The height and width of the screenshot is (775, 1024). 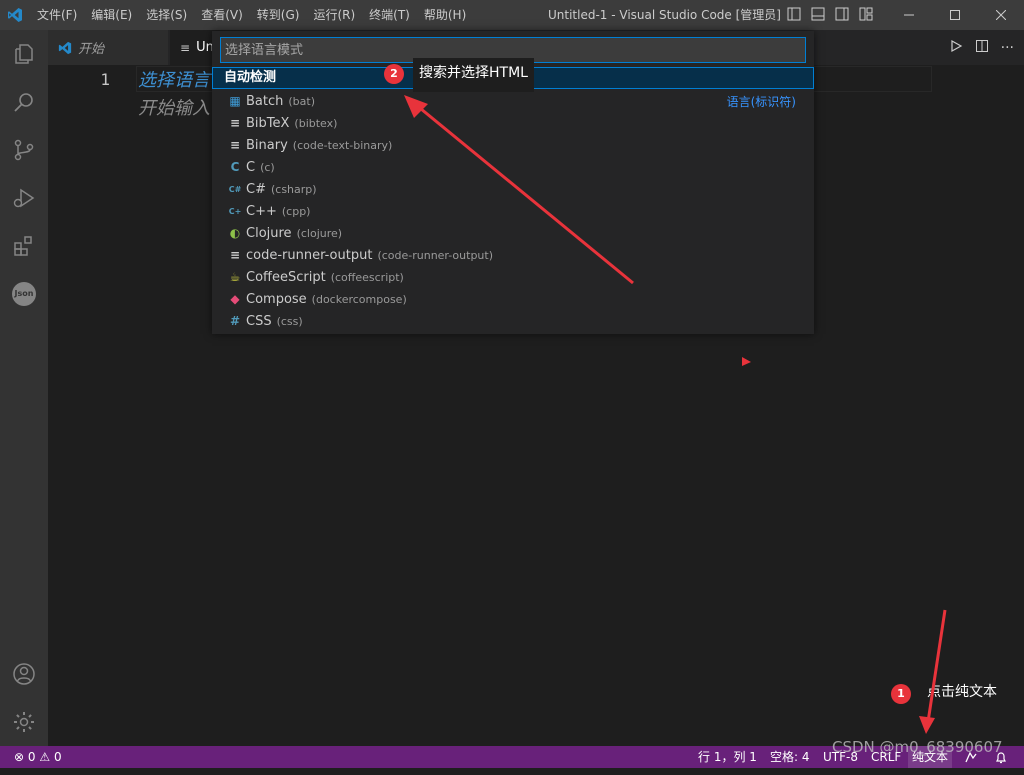 What do you see at coordinates (917, 747) in the screenshot?
I see `csdn-watermark: CSDN @m0_68390607` at bounding box center [917, 747].